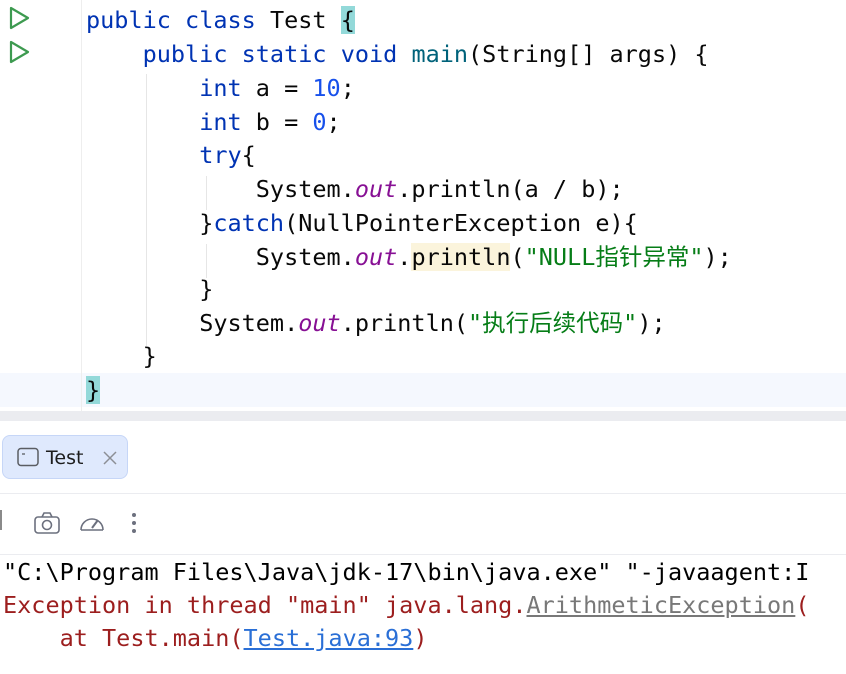 The width and height of the screenshot is (846, 674). What do you see at coordinates (461, 257) in the screenshot?
I see `highlighted-method-usage: println` at bounding box center [461, 257].